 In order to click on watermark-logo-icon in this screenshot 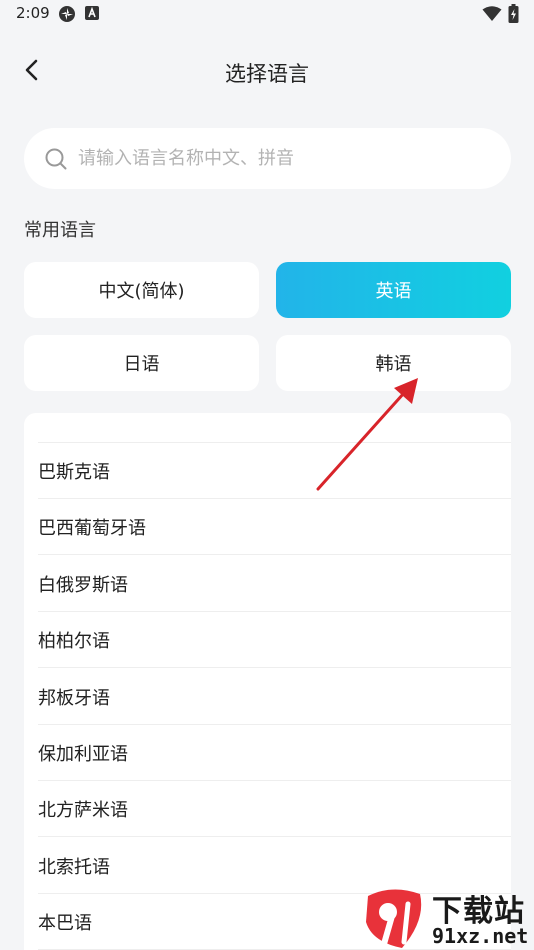, I will do `click(394, 918)`.